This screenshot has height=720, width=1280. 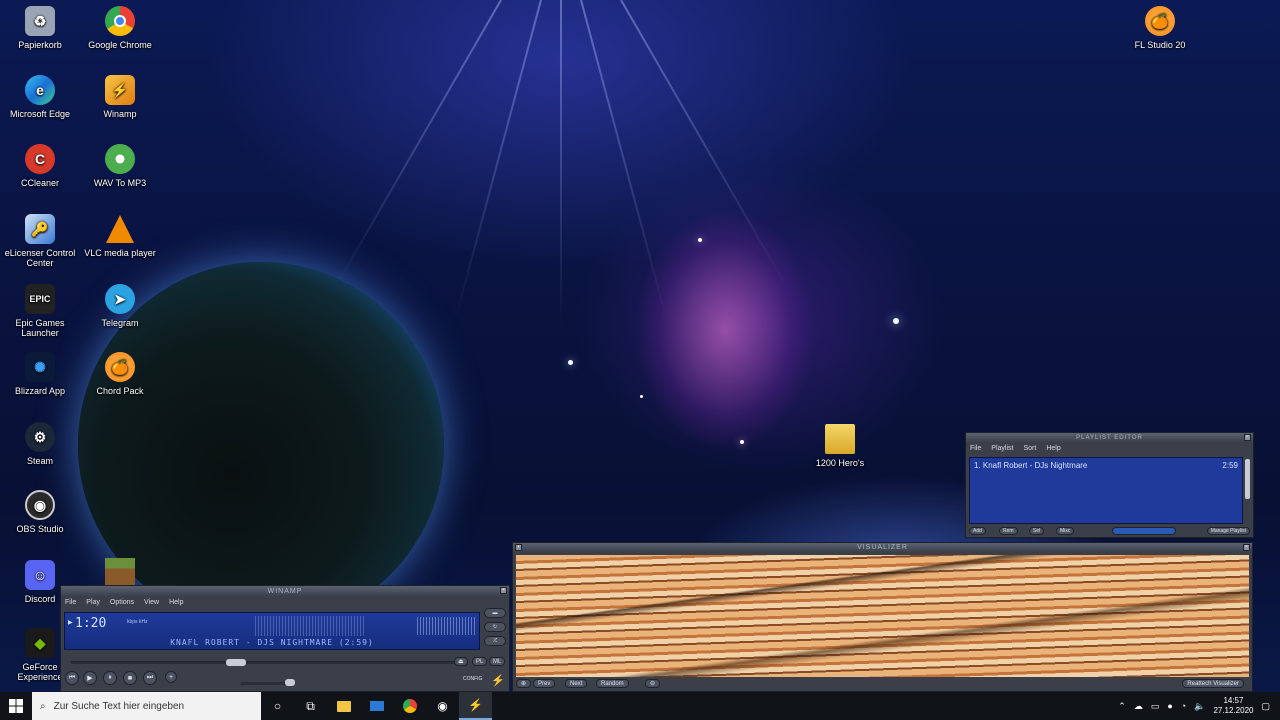 I want to click on desktop-icon-chrome: Google Chrome, so click(x=120, y=28).